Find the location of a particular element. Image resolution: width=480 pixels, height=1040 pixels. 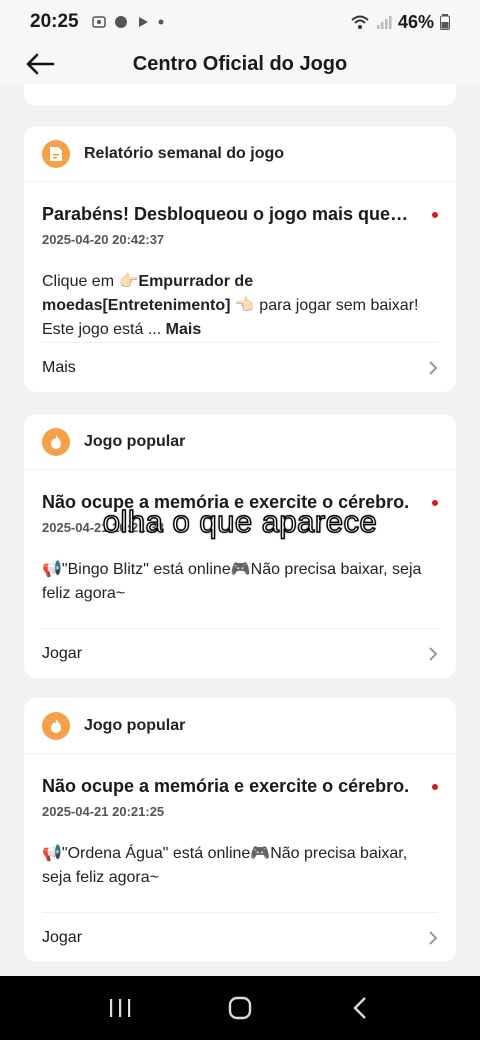

system-nav-bar is located at coordinates (240, 1008).